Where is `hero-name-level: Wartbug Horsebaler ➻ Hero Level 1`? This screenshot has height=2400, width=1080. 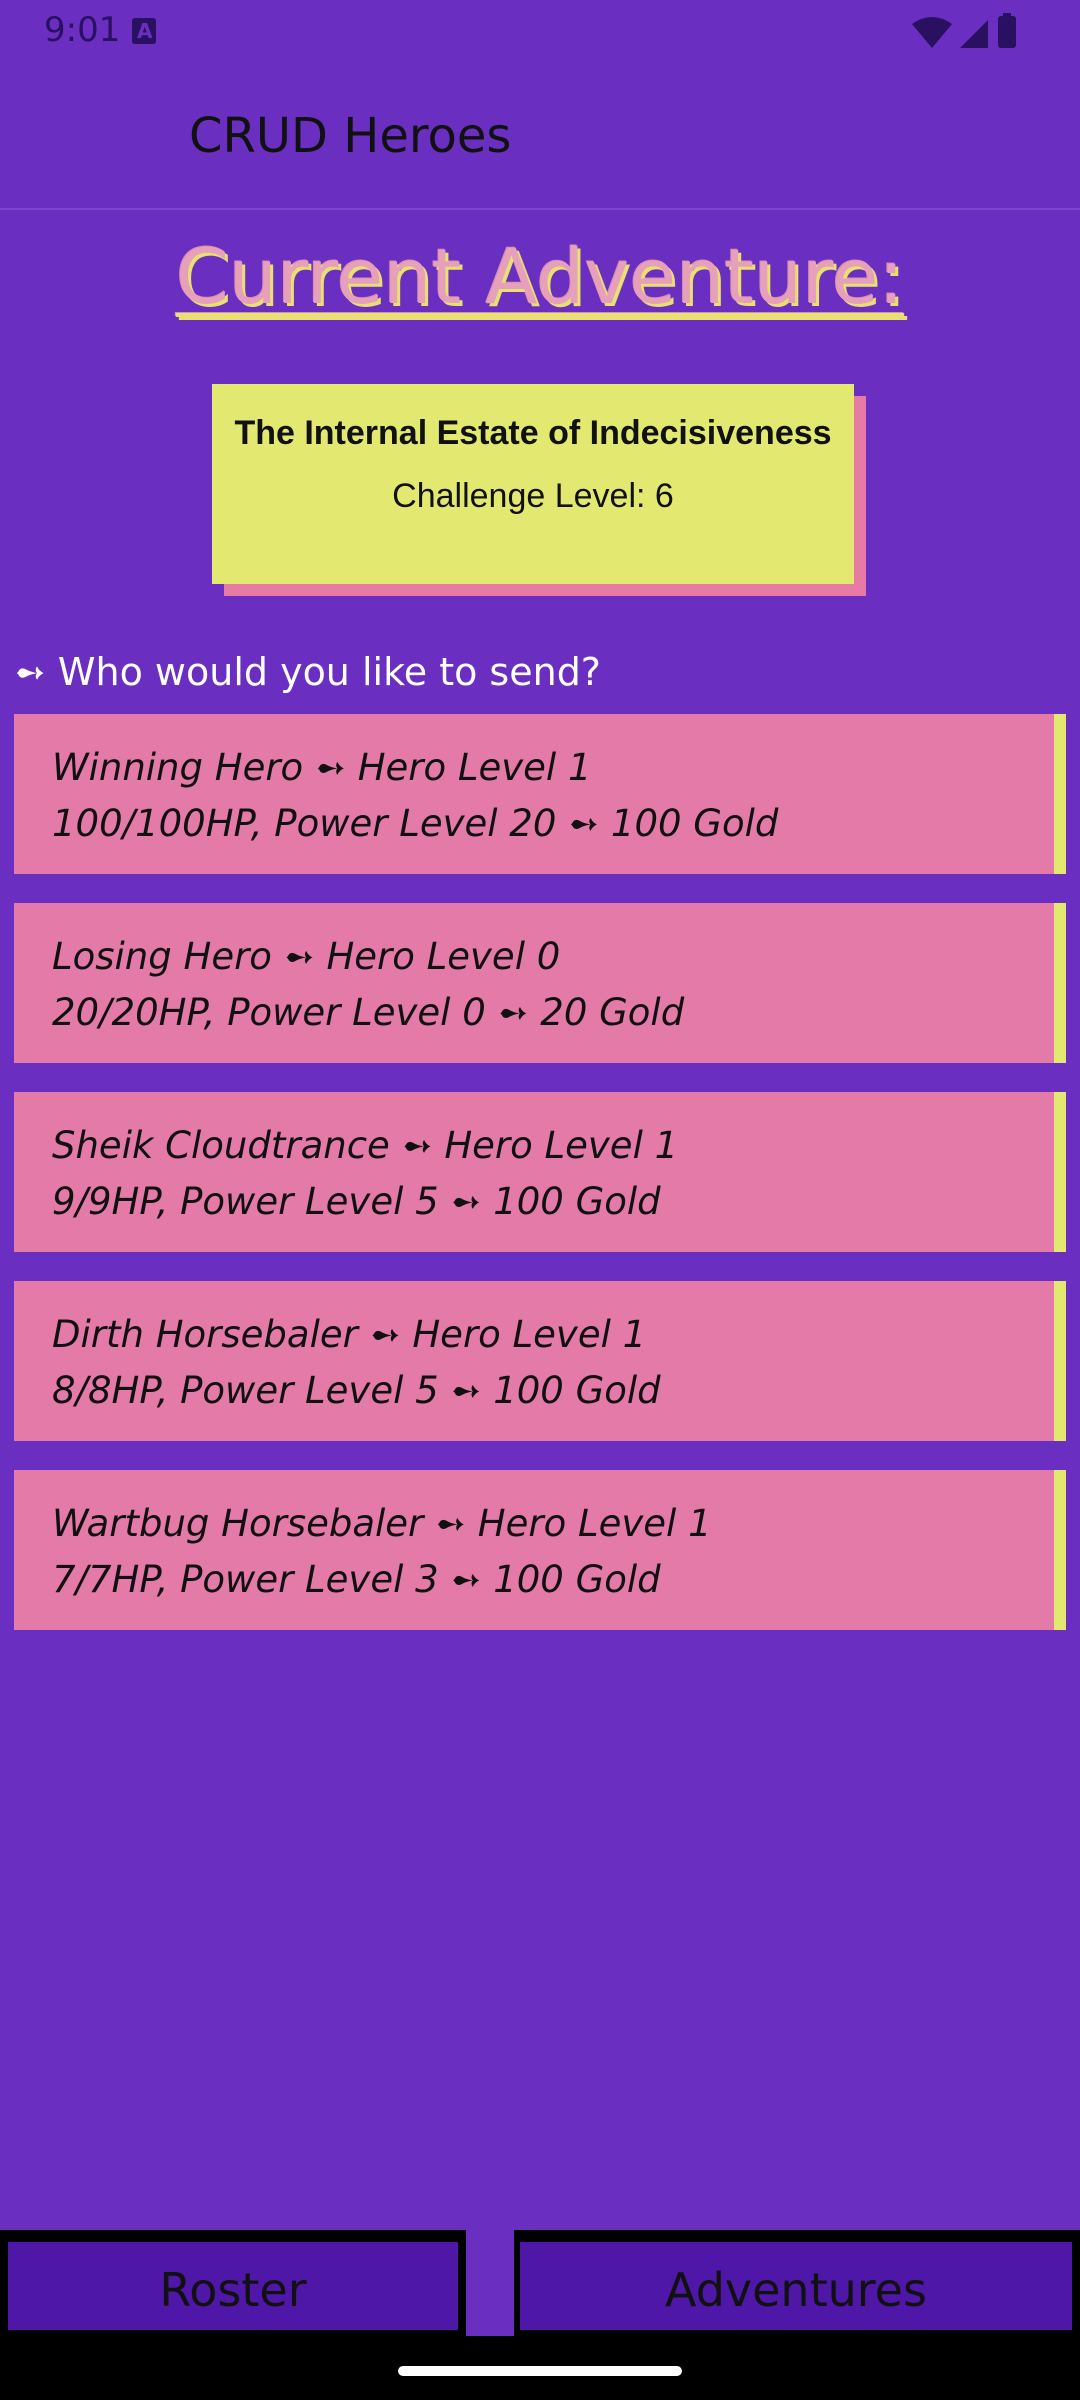
hero-name-level: Wartbug Horsebaler ➻ Hero Level 1 is located at coordinates (382, 1523).